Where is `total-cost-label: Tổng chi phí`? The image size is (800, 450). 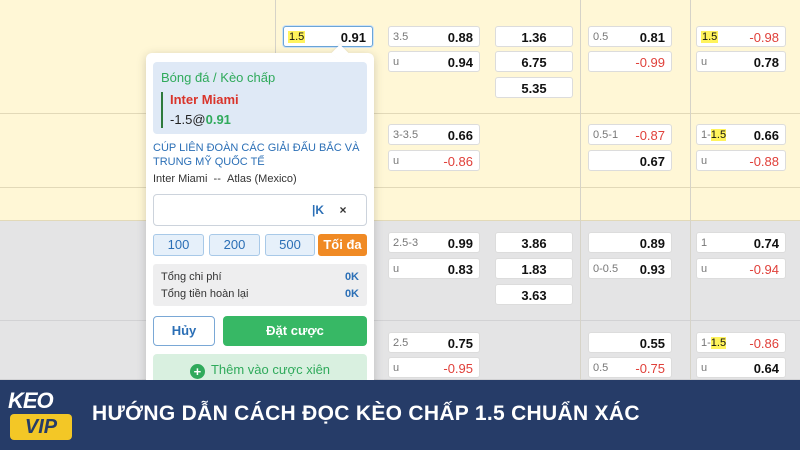 total-cost-label: Tổng chi phí is located at coordinates (191, 277).